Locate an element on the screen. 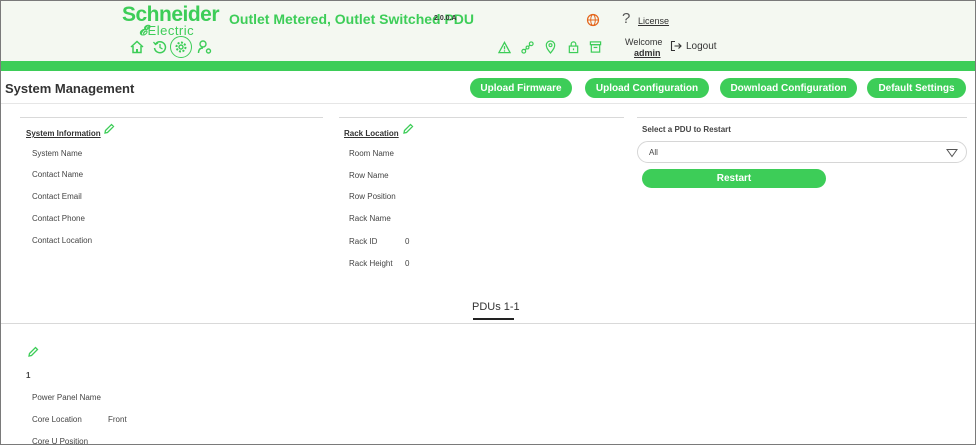 The height and width of the screenshot is (445, 976). welcome-label: Welcome is located at coordinates (644, 42).